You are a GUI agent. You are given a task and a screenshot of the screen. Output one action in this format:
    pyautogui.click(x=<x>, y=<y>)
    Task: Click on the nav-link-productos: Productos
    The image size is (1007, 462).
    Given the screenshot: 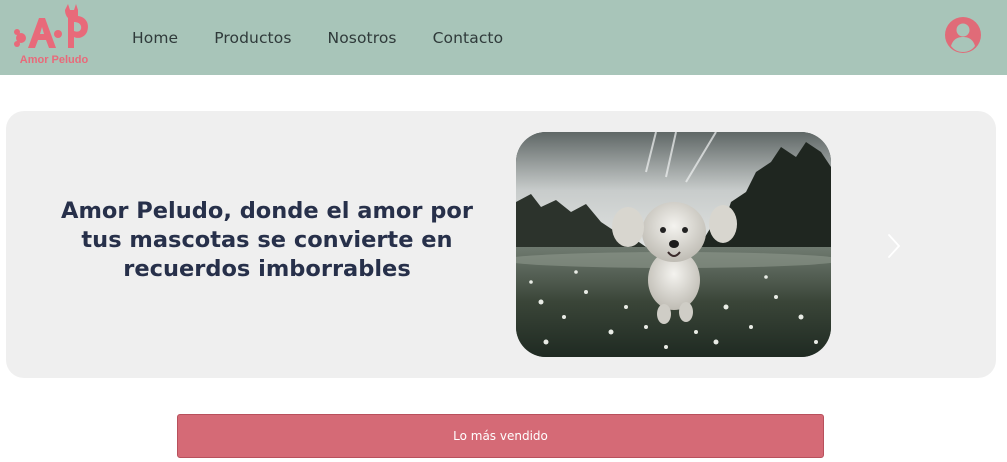 What is the action you would take?
    pyautogui.click(x=252, y=38)
    